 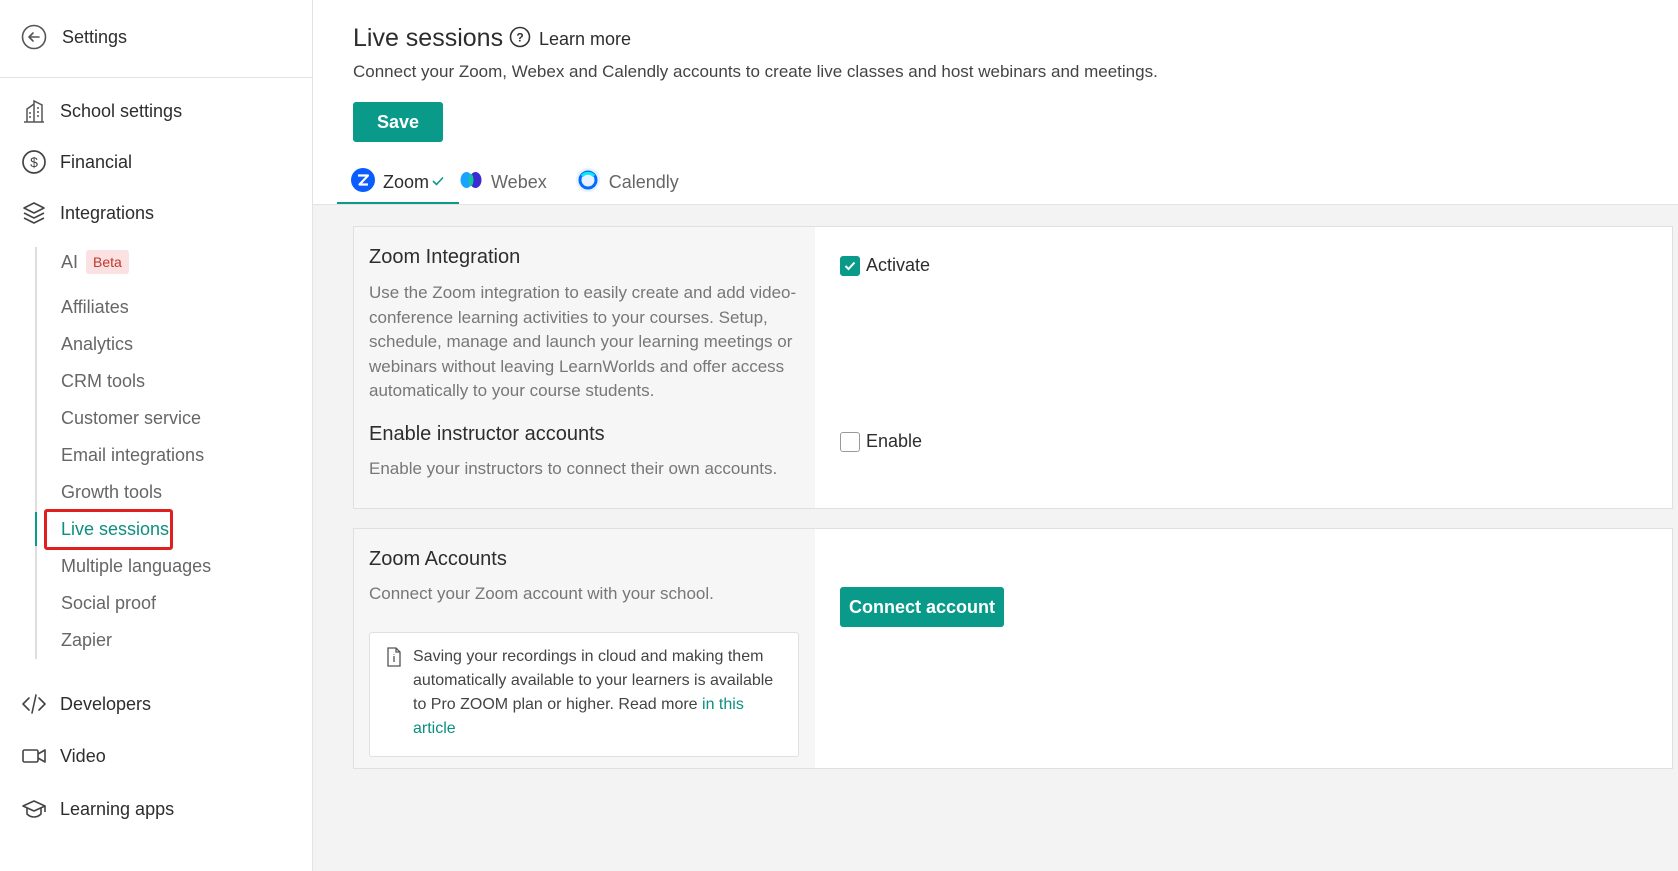 I want to click on sidebar-item-email-integrations: Email integrations, so click(x=132, y=455).